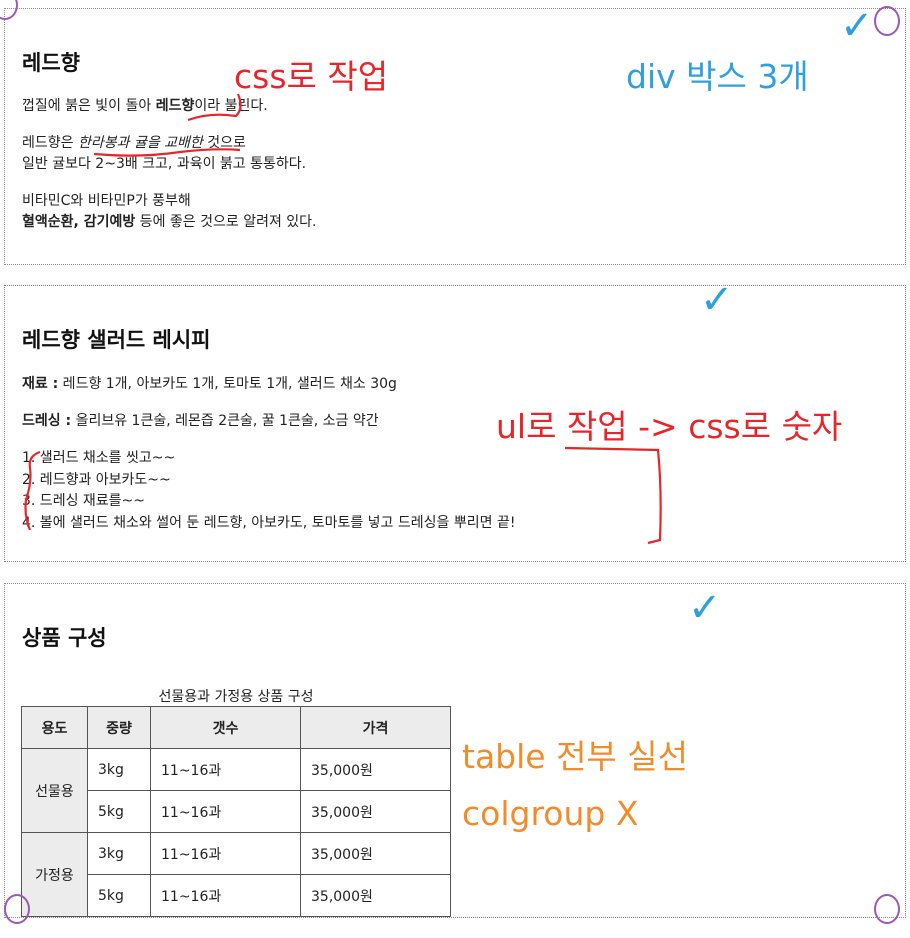  Describe the element at coordinates (96, 479) in the screenshot. I see `list-item: 2. 레드향과 아보카도~~` at that location.